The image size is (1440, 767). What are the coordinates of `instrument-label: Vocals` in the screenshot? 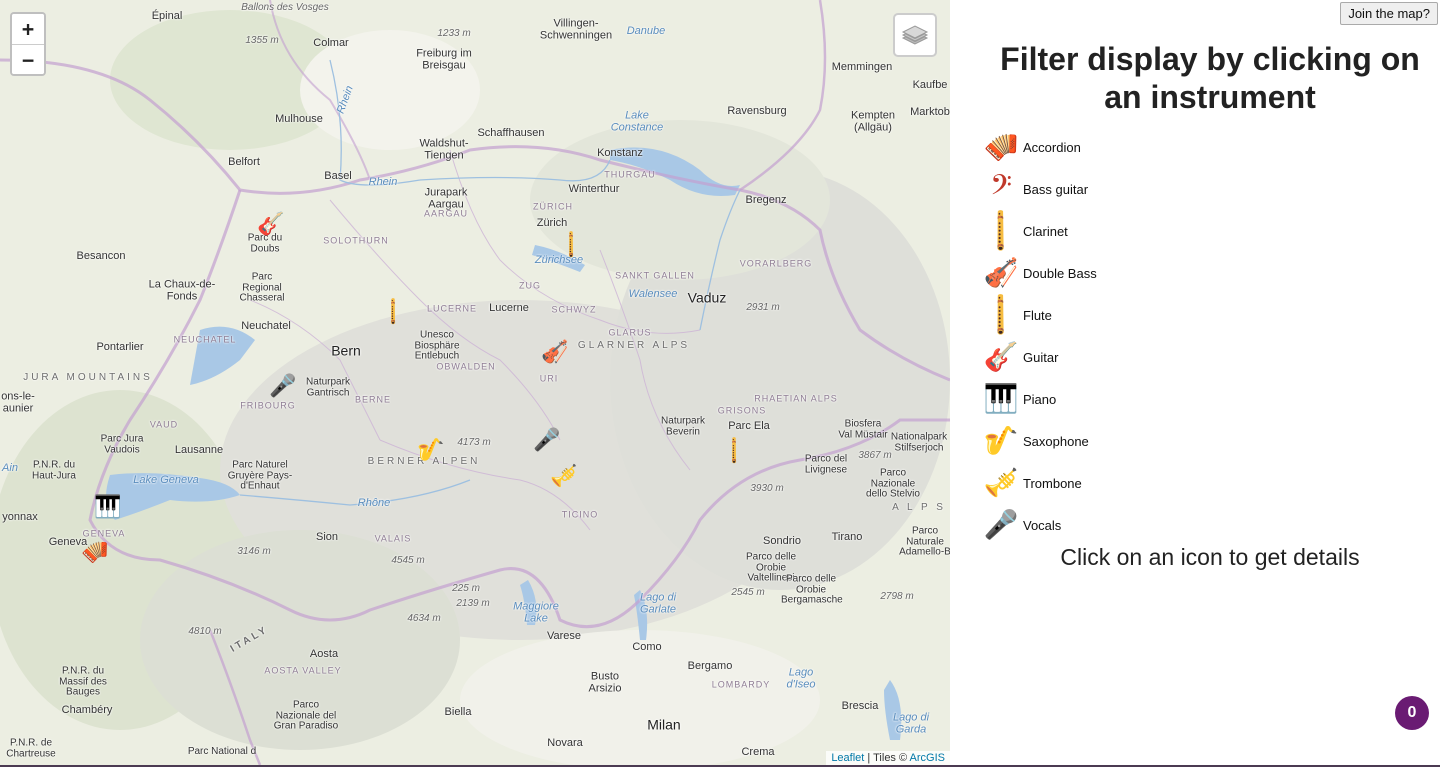 It's located at (1042, 525).